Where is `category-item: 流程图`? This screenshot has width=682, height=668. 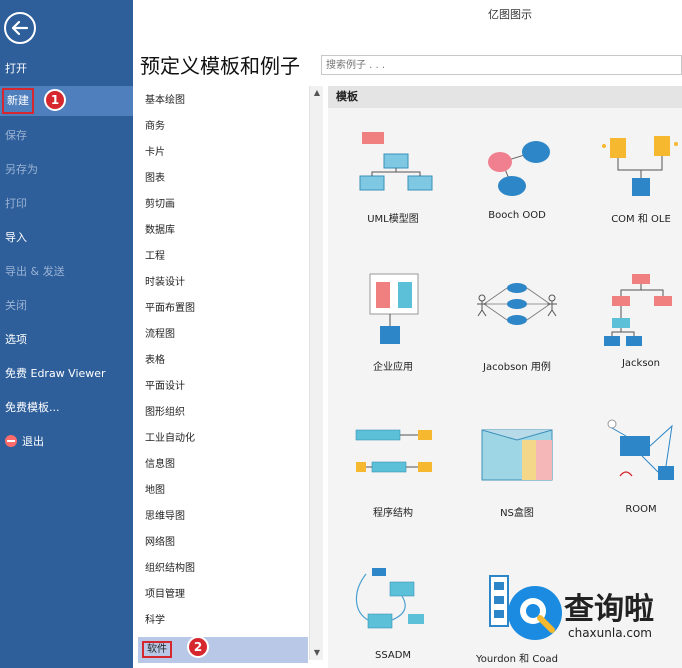 category-item: 流程图 is located at coordinates (223, 335).